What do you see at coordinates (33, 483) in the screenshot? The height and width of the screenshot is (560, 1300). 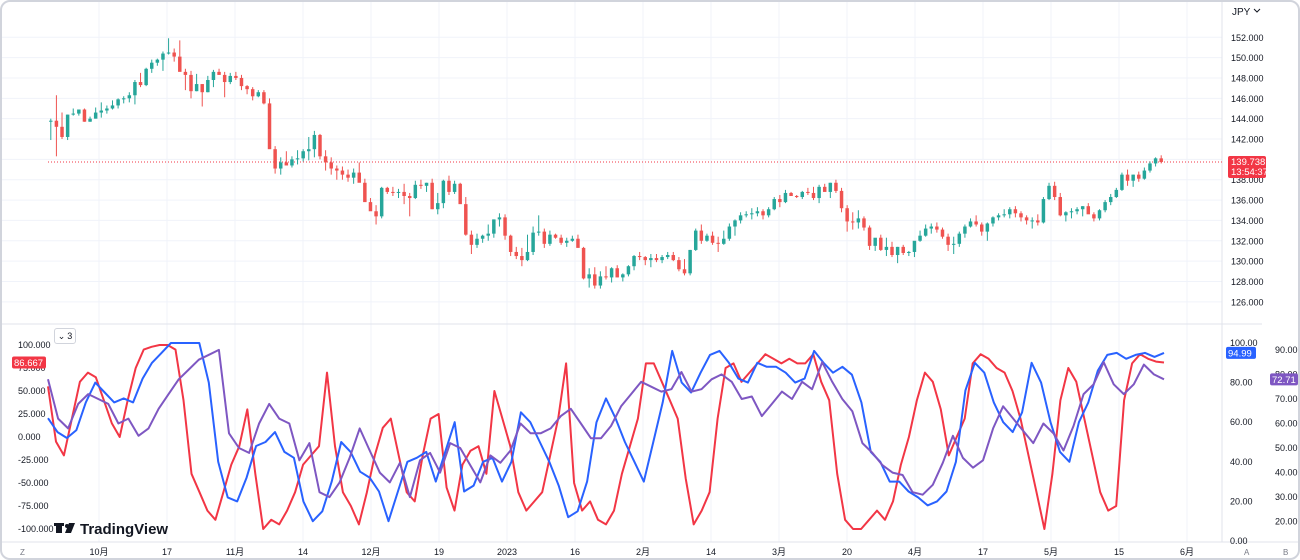 I see `oscillator-left-axis-label: -50.000` at bounding box center [33, 483].